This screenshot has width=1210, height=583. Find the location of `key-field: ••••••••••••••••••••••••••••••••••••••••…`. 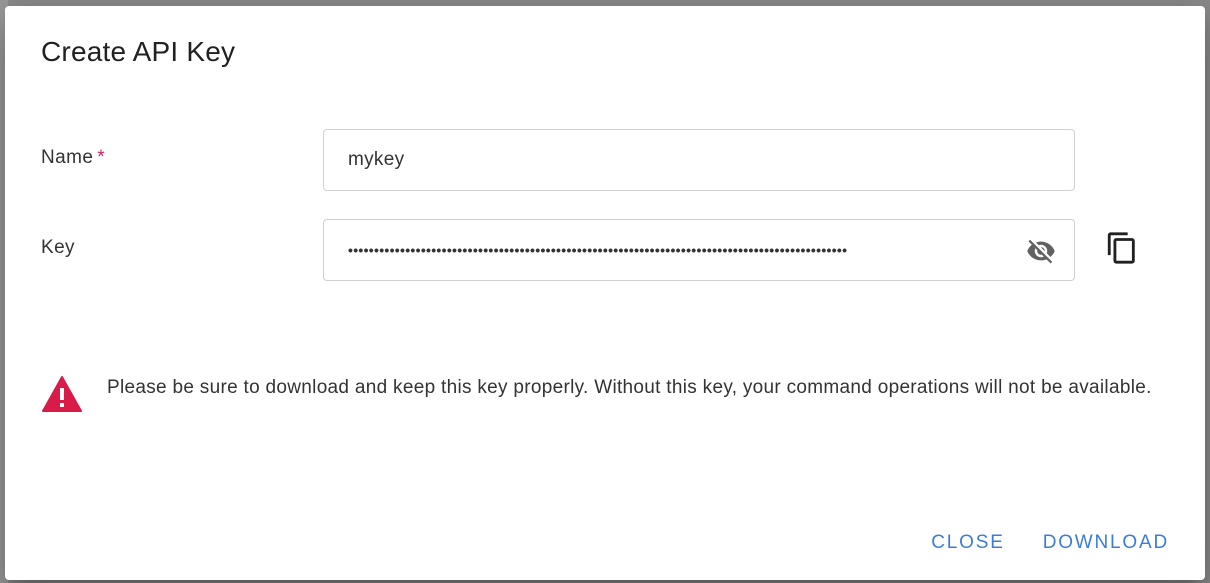

key-field: ••••••••••••••••••••••••••••••••••••••••… is located at coordinates (699, 250).